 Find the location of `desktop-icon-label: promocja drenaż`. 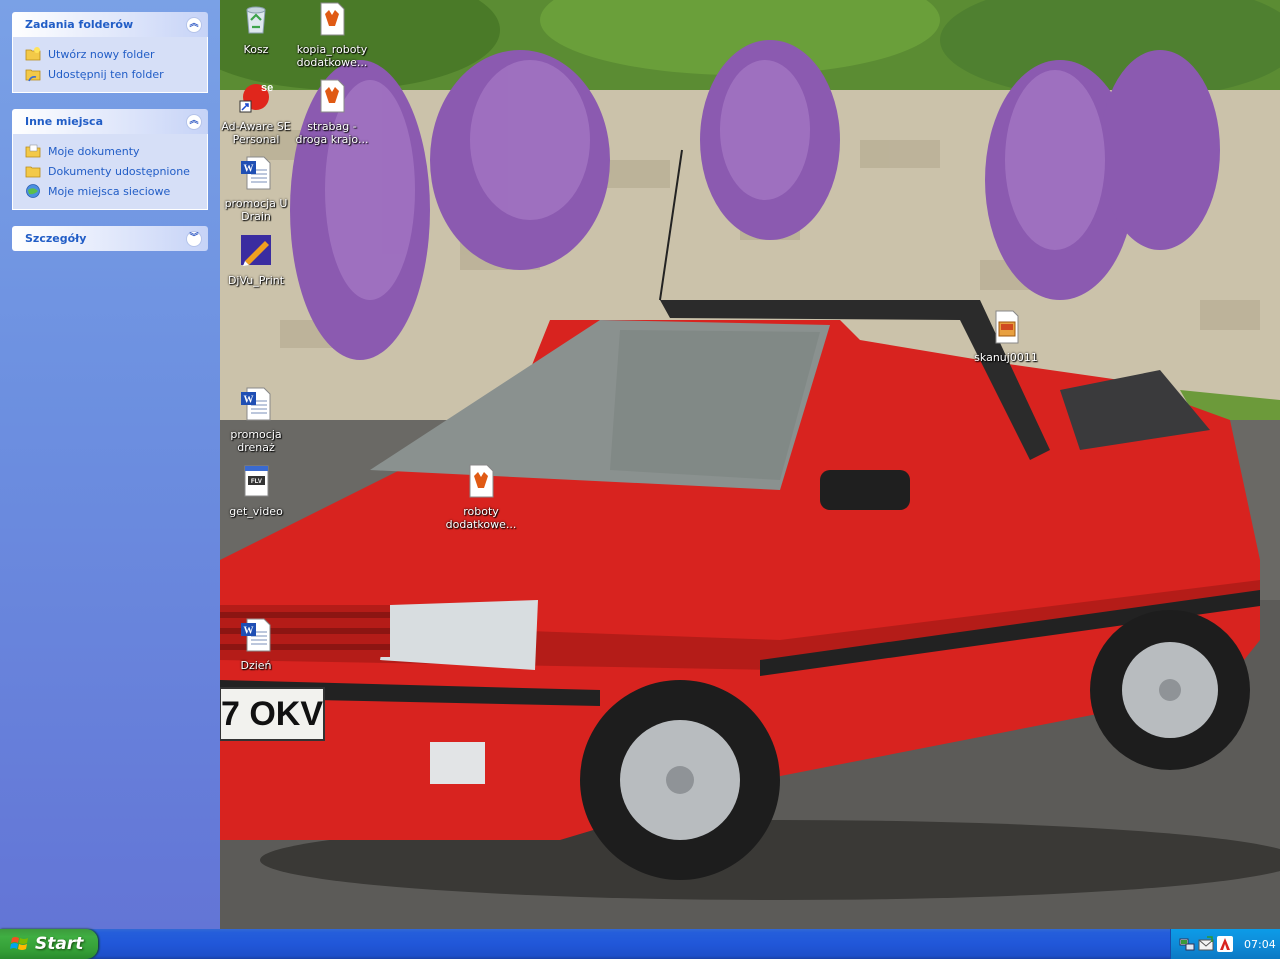

desktop-icon-label: promocja drenaż is located at coordinates (256, 441).